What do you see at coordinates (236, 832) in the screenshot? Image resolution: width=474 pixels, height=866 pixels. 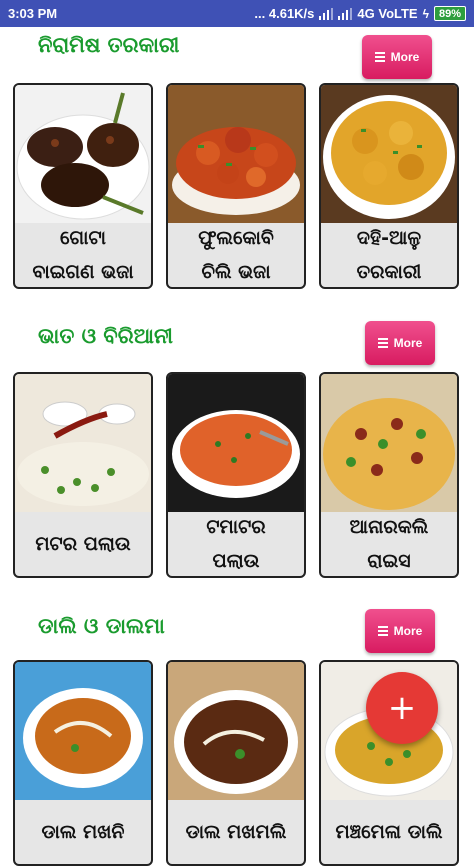 I see `recipe-label: ଡାଲ ମଖମଲି` at bounding box center [236, 832].